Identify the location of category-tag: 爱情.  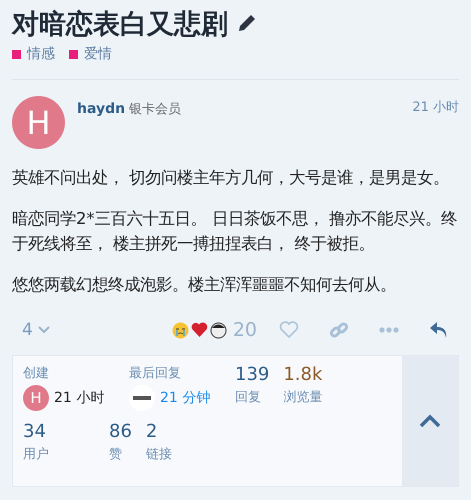
(90, 54).